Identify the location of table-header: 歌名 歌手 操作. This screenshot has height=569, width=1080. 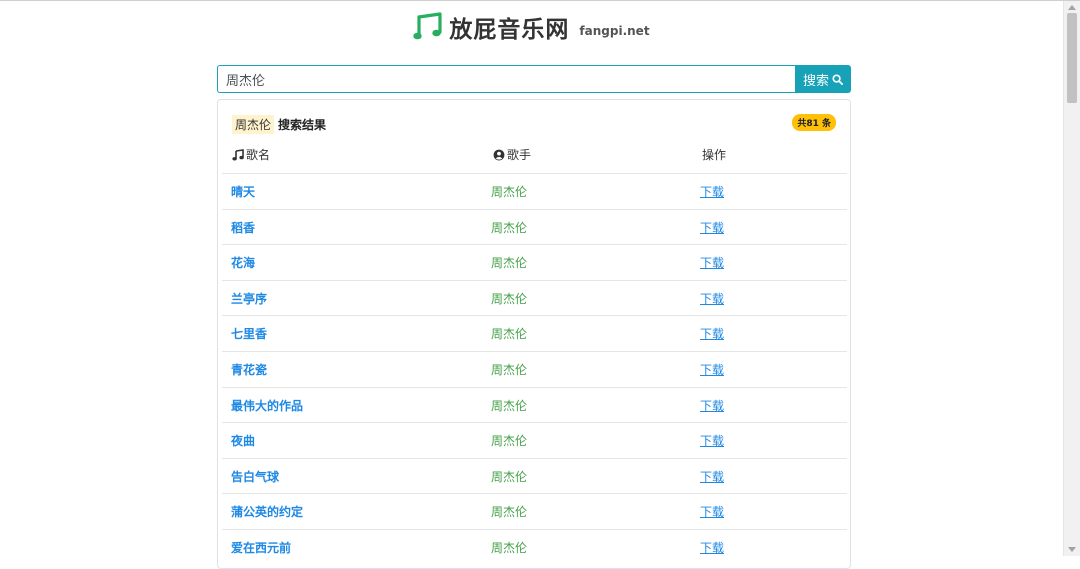
(532, 154).